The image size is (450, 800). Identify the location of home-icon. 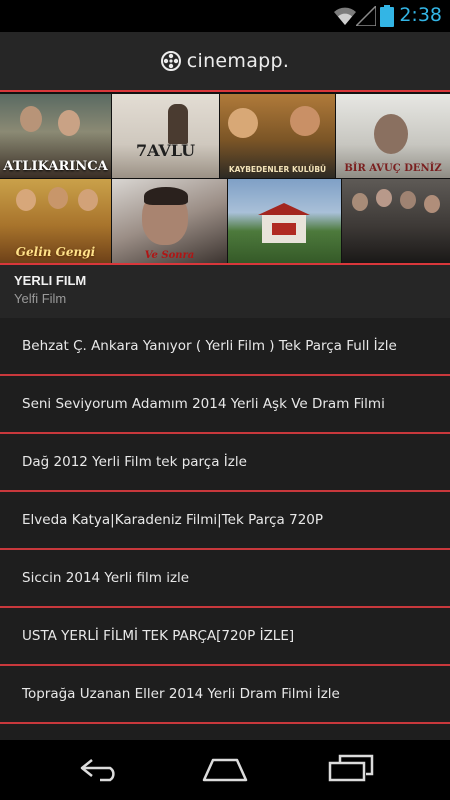
(225, 769).